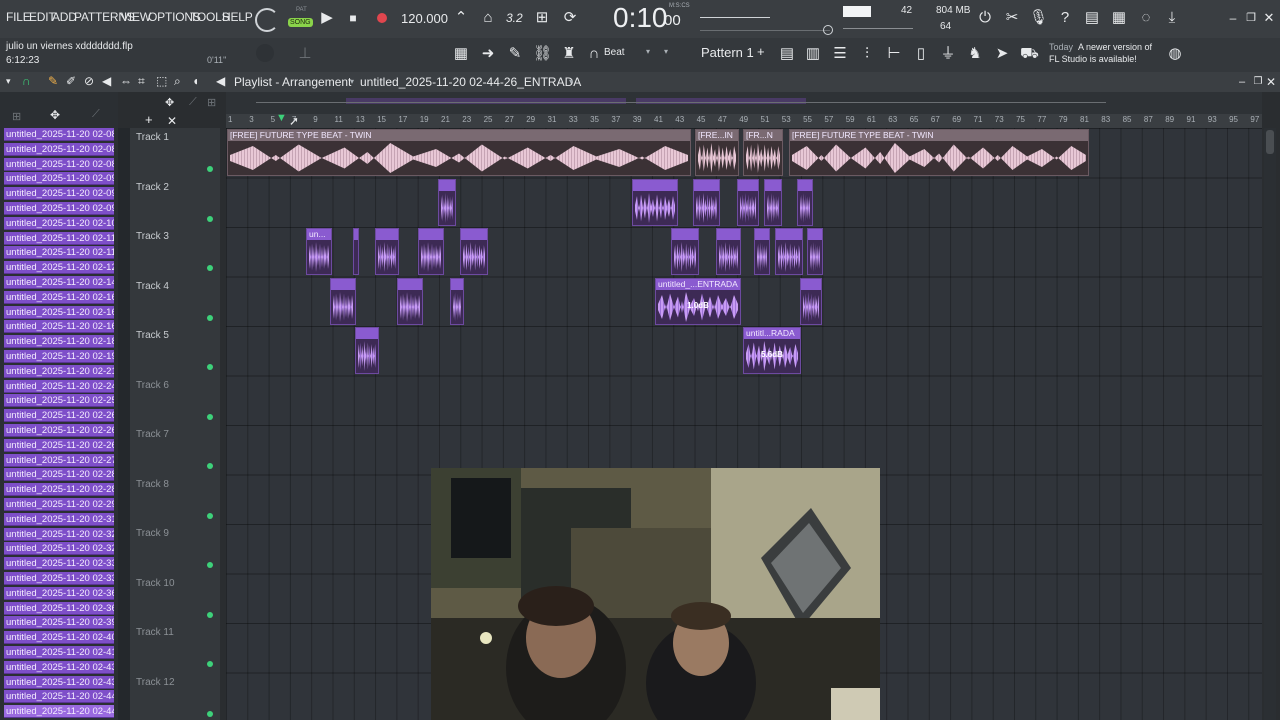  What do you see at coordinates (155, 583) in the screenshot?
I see `track-name: Track 10` at bounding box center [155, 583].